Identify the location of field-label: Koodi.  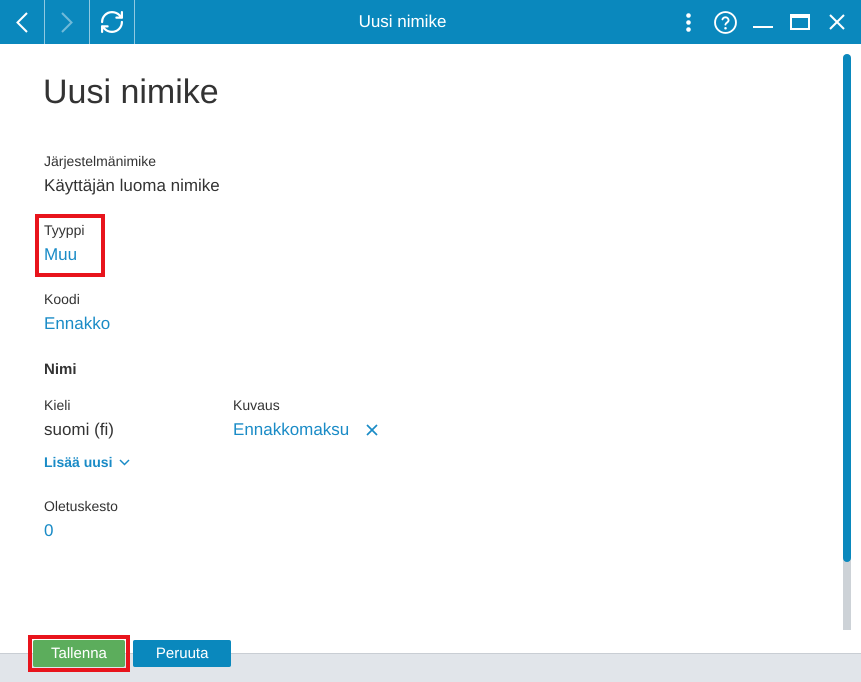
(62, 299).